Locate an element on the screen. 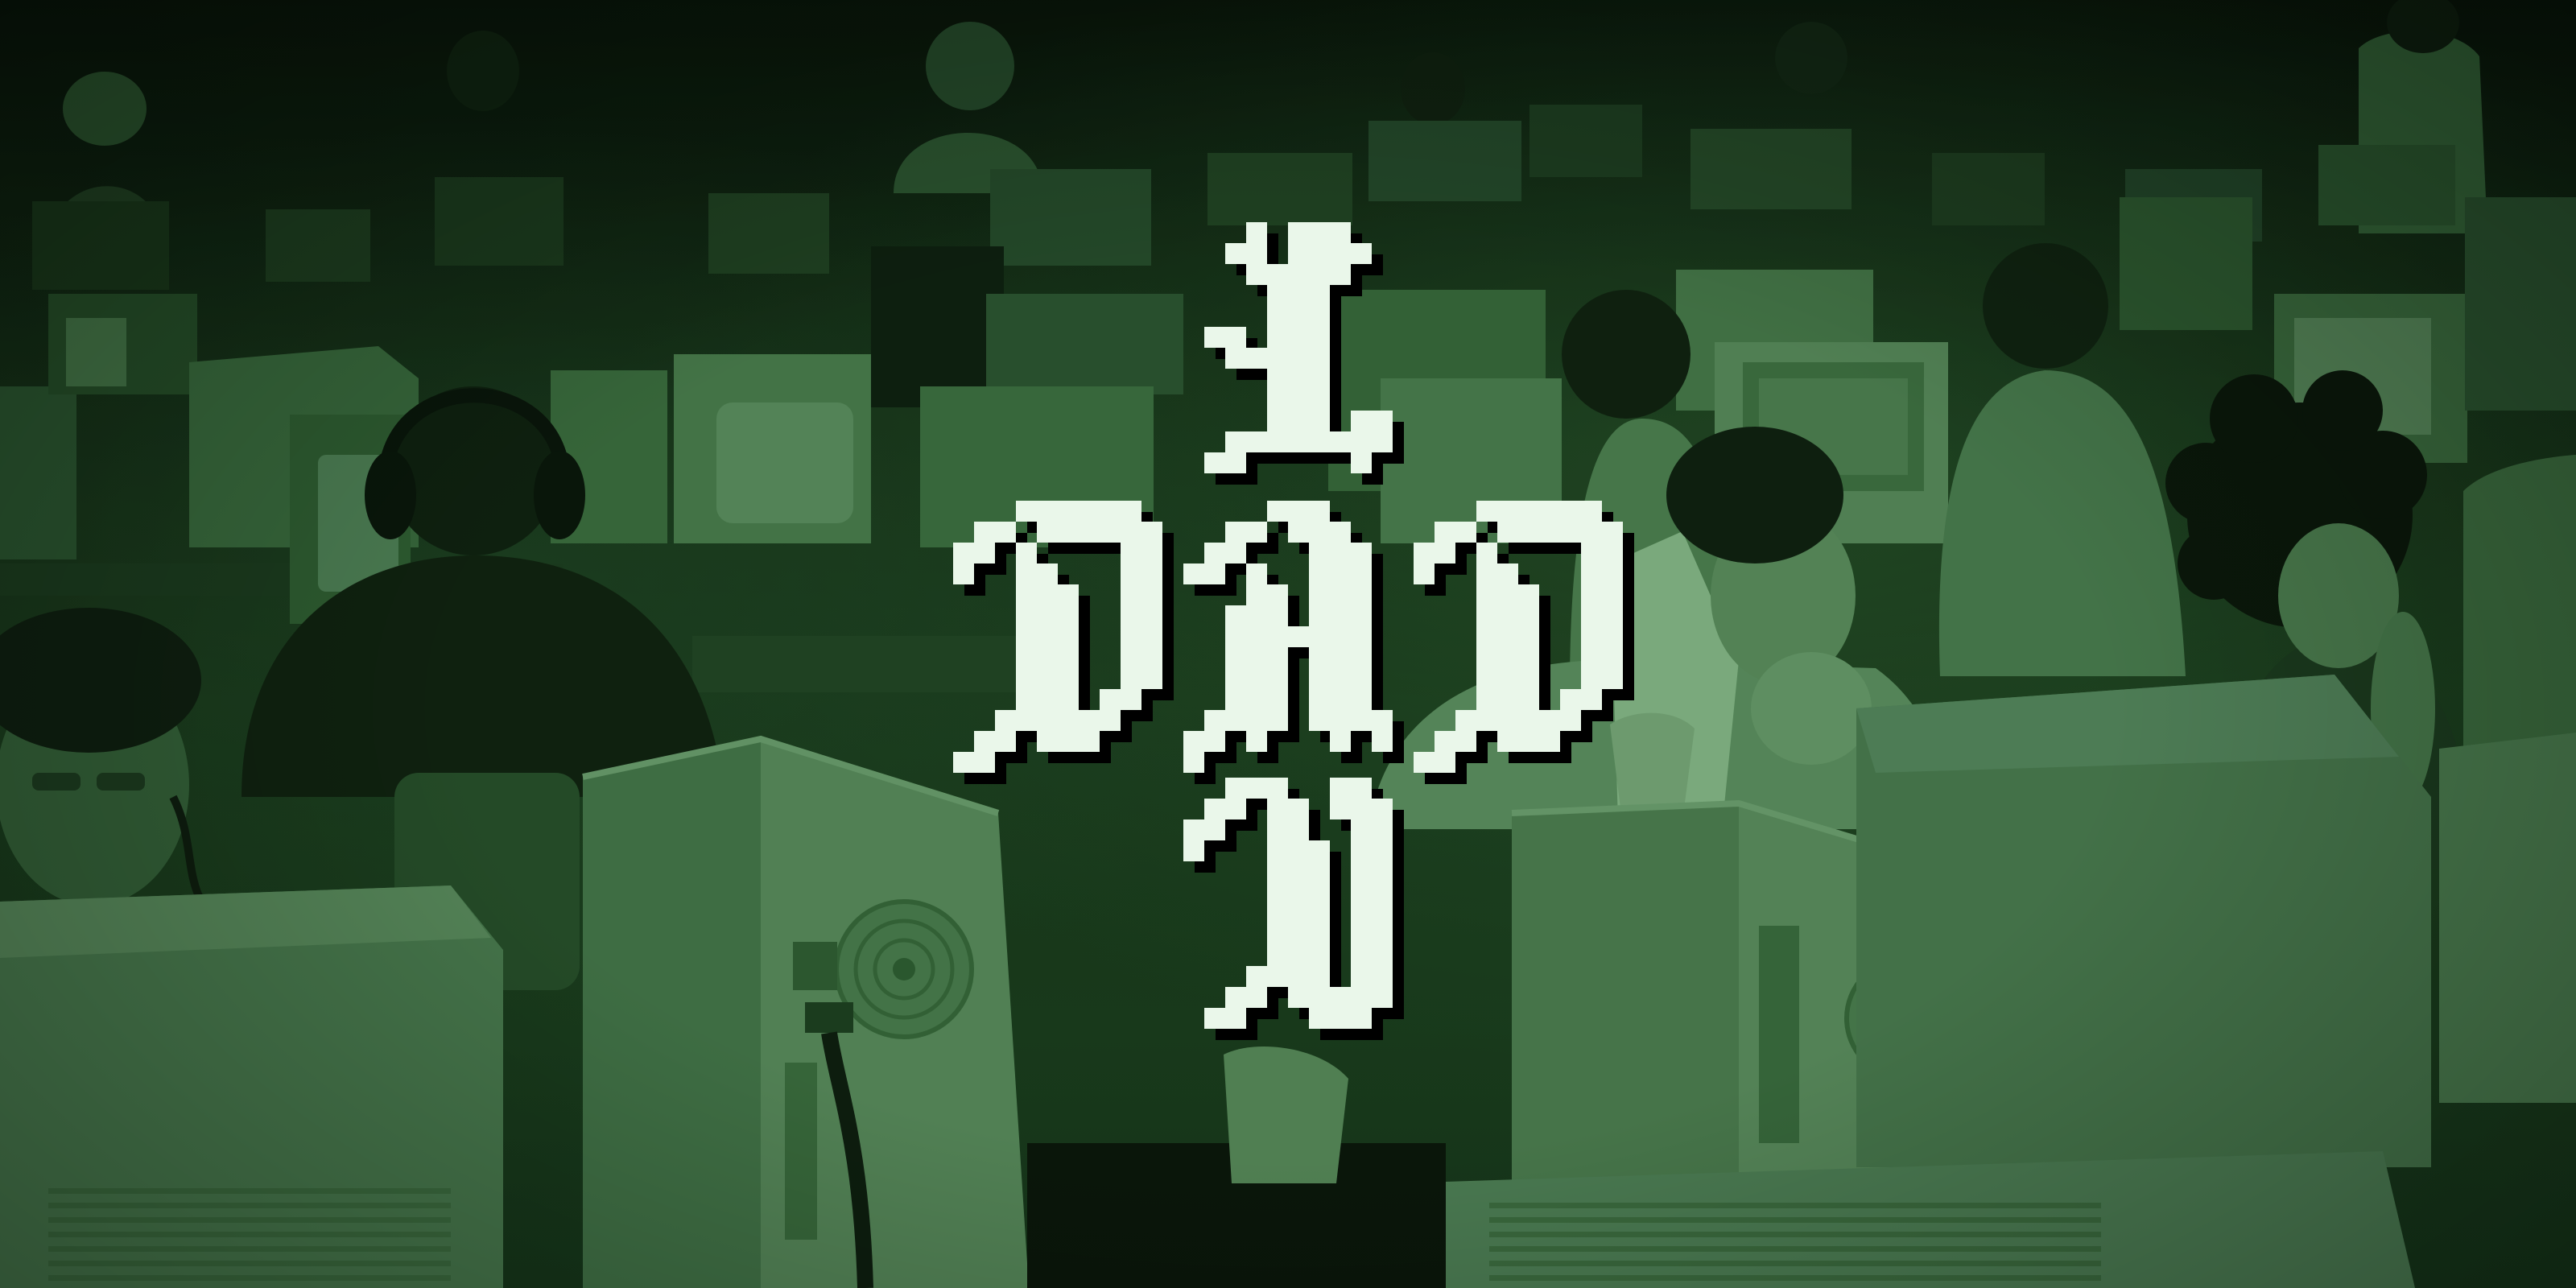 The height and width of the screenshot is (1288, 2576). desk-surface is located at coordinates (873, 664).